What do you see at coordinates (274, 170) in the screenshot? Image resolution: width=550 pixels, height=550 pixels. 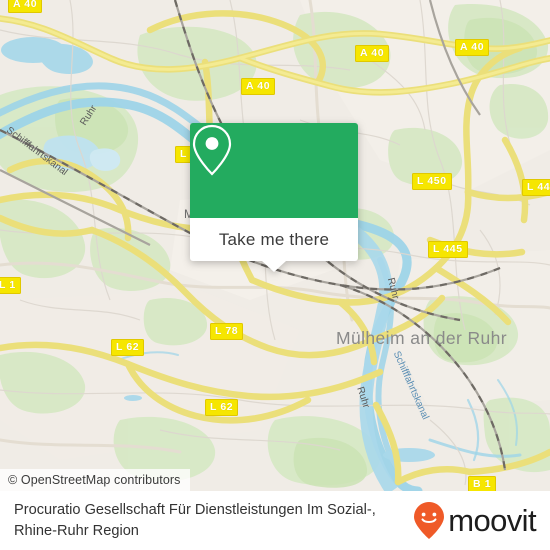 I see `popup-header` at bounding box center [274, 170].